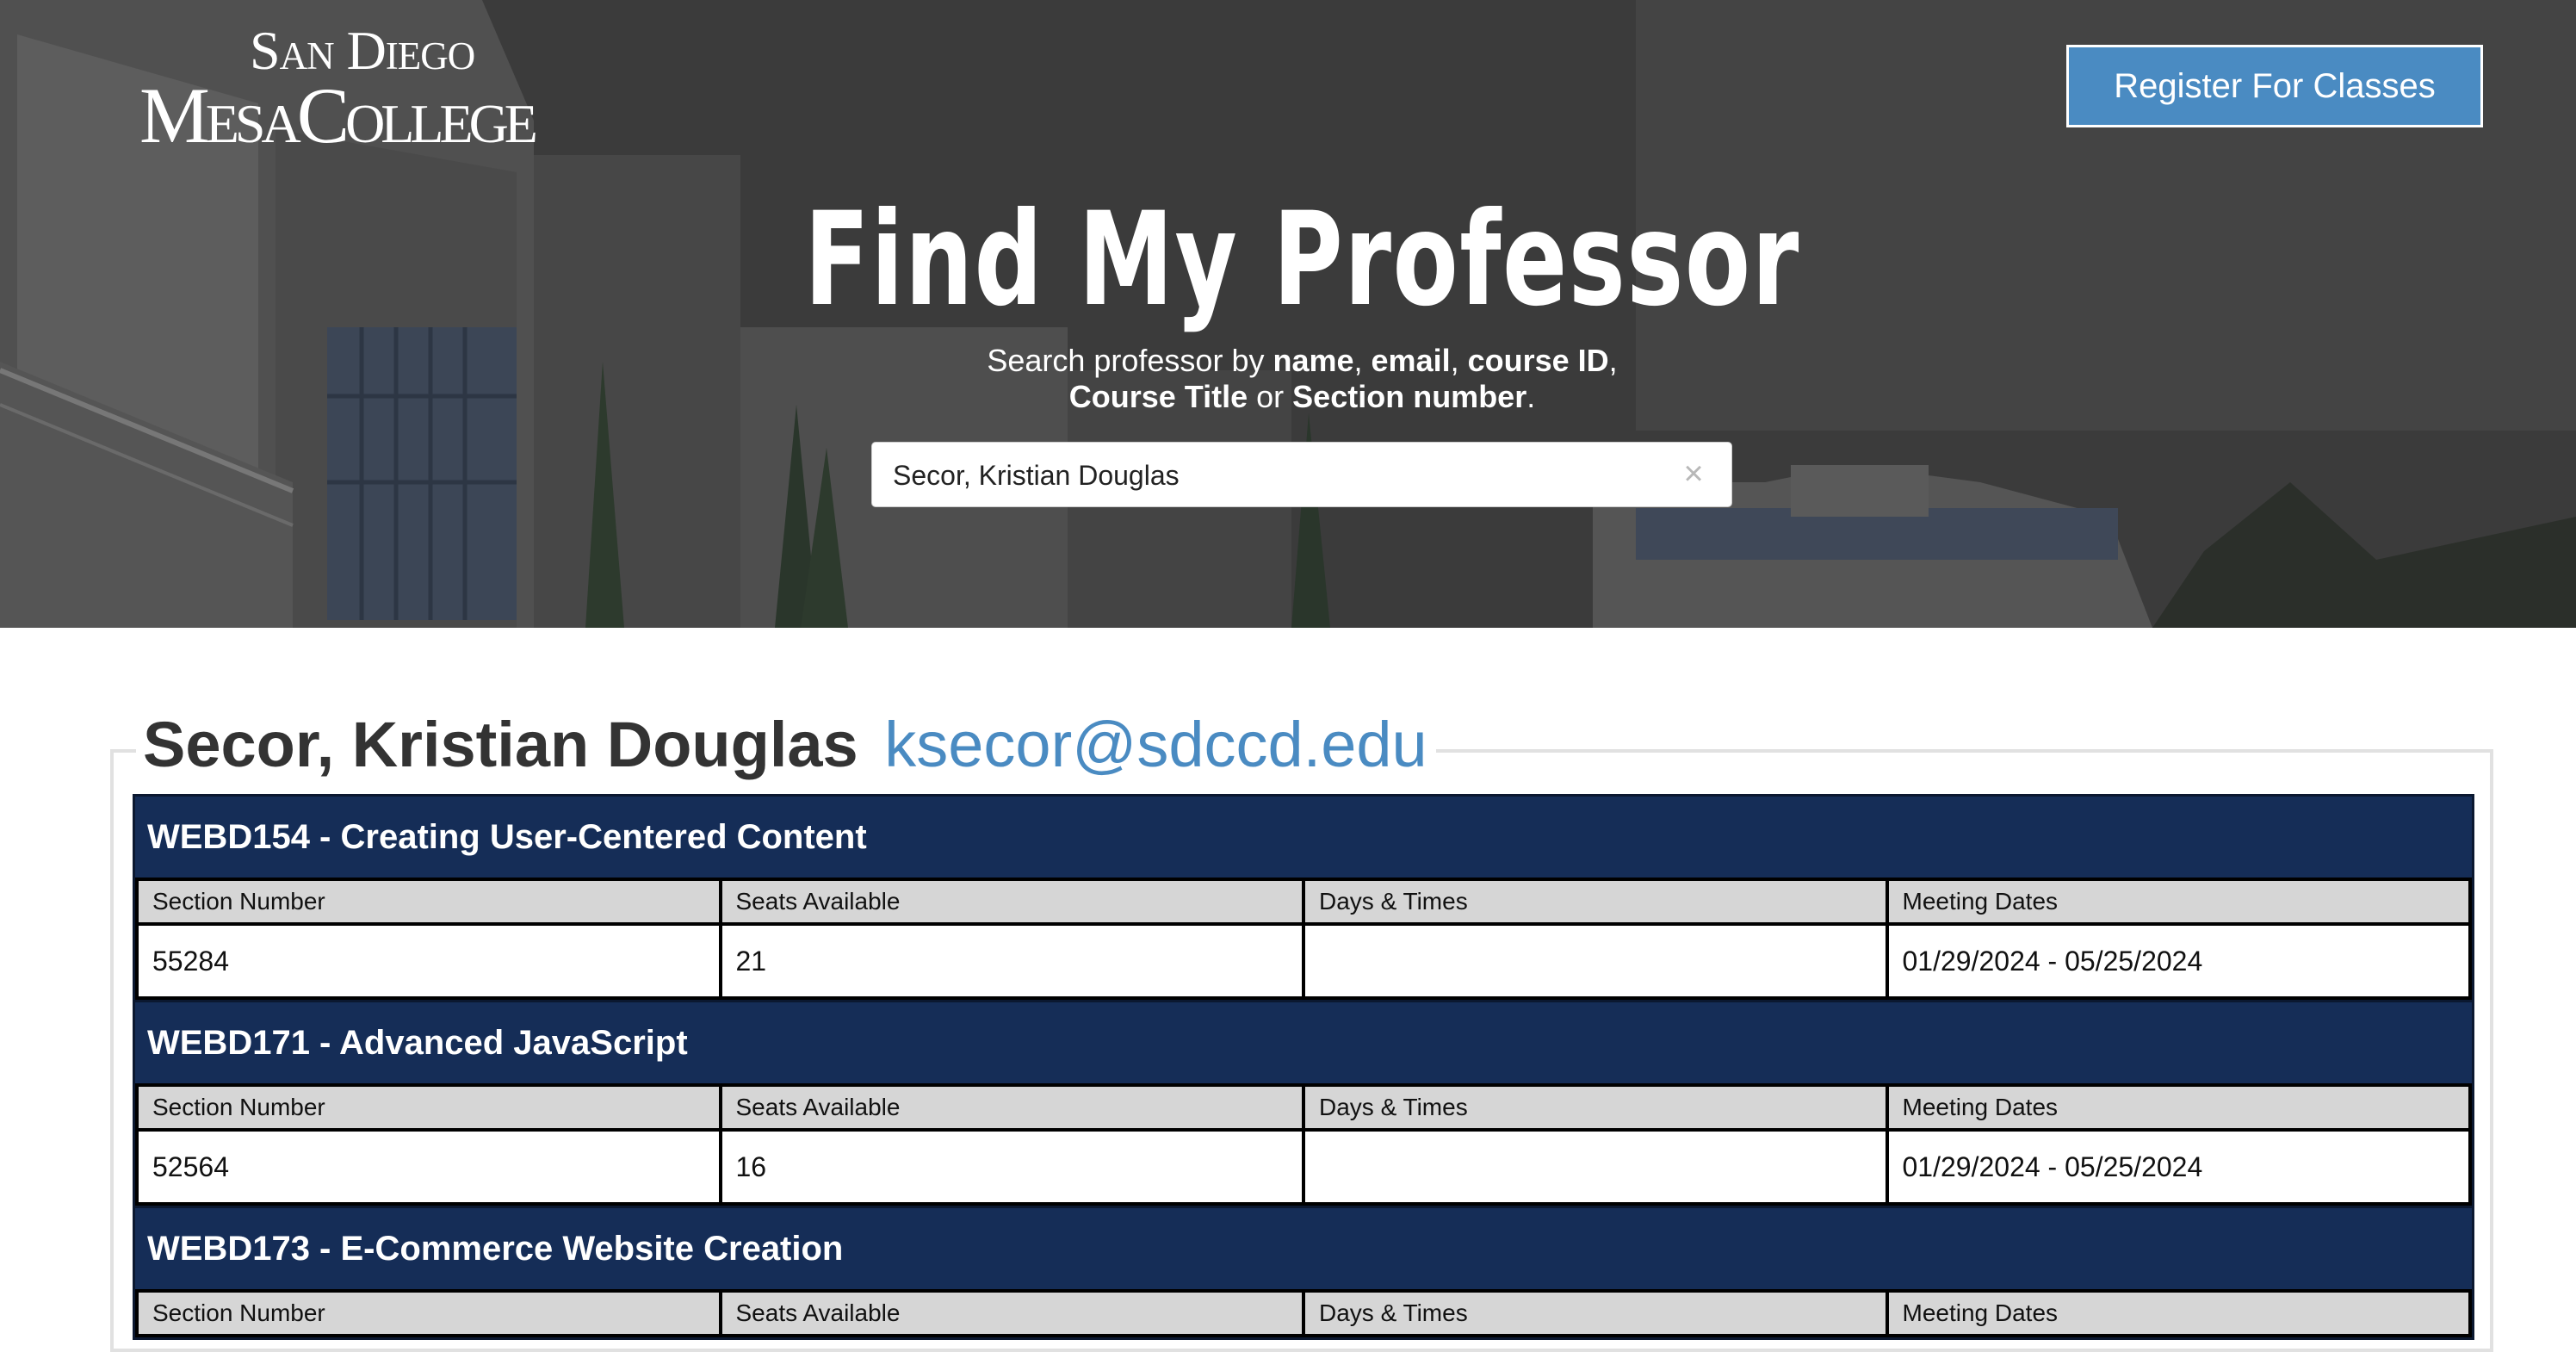  What do you see at coordinates (1410, 396) in the screenshot?
I see `instructions-section-number: Section number` at bounding box center [1410, 396].